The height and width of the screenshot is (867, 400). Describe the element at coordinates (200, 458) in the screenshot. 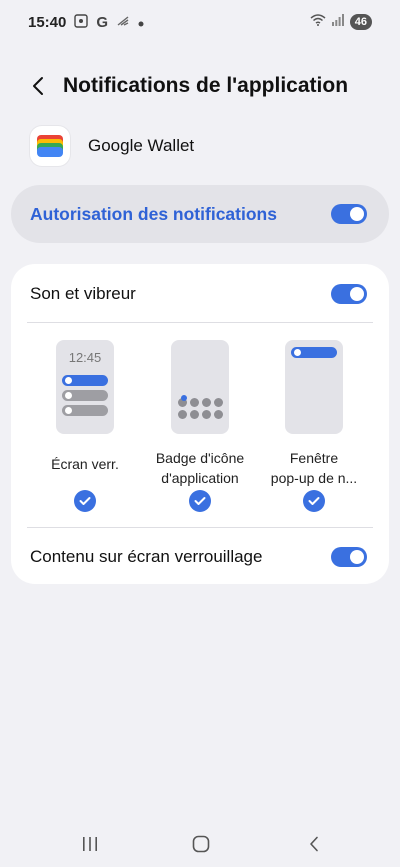

I see `style-label-line: Badge d'icône` at that location.